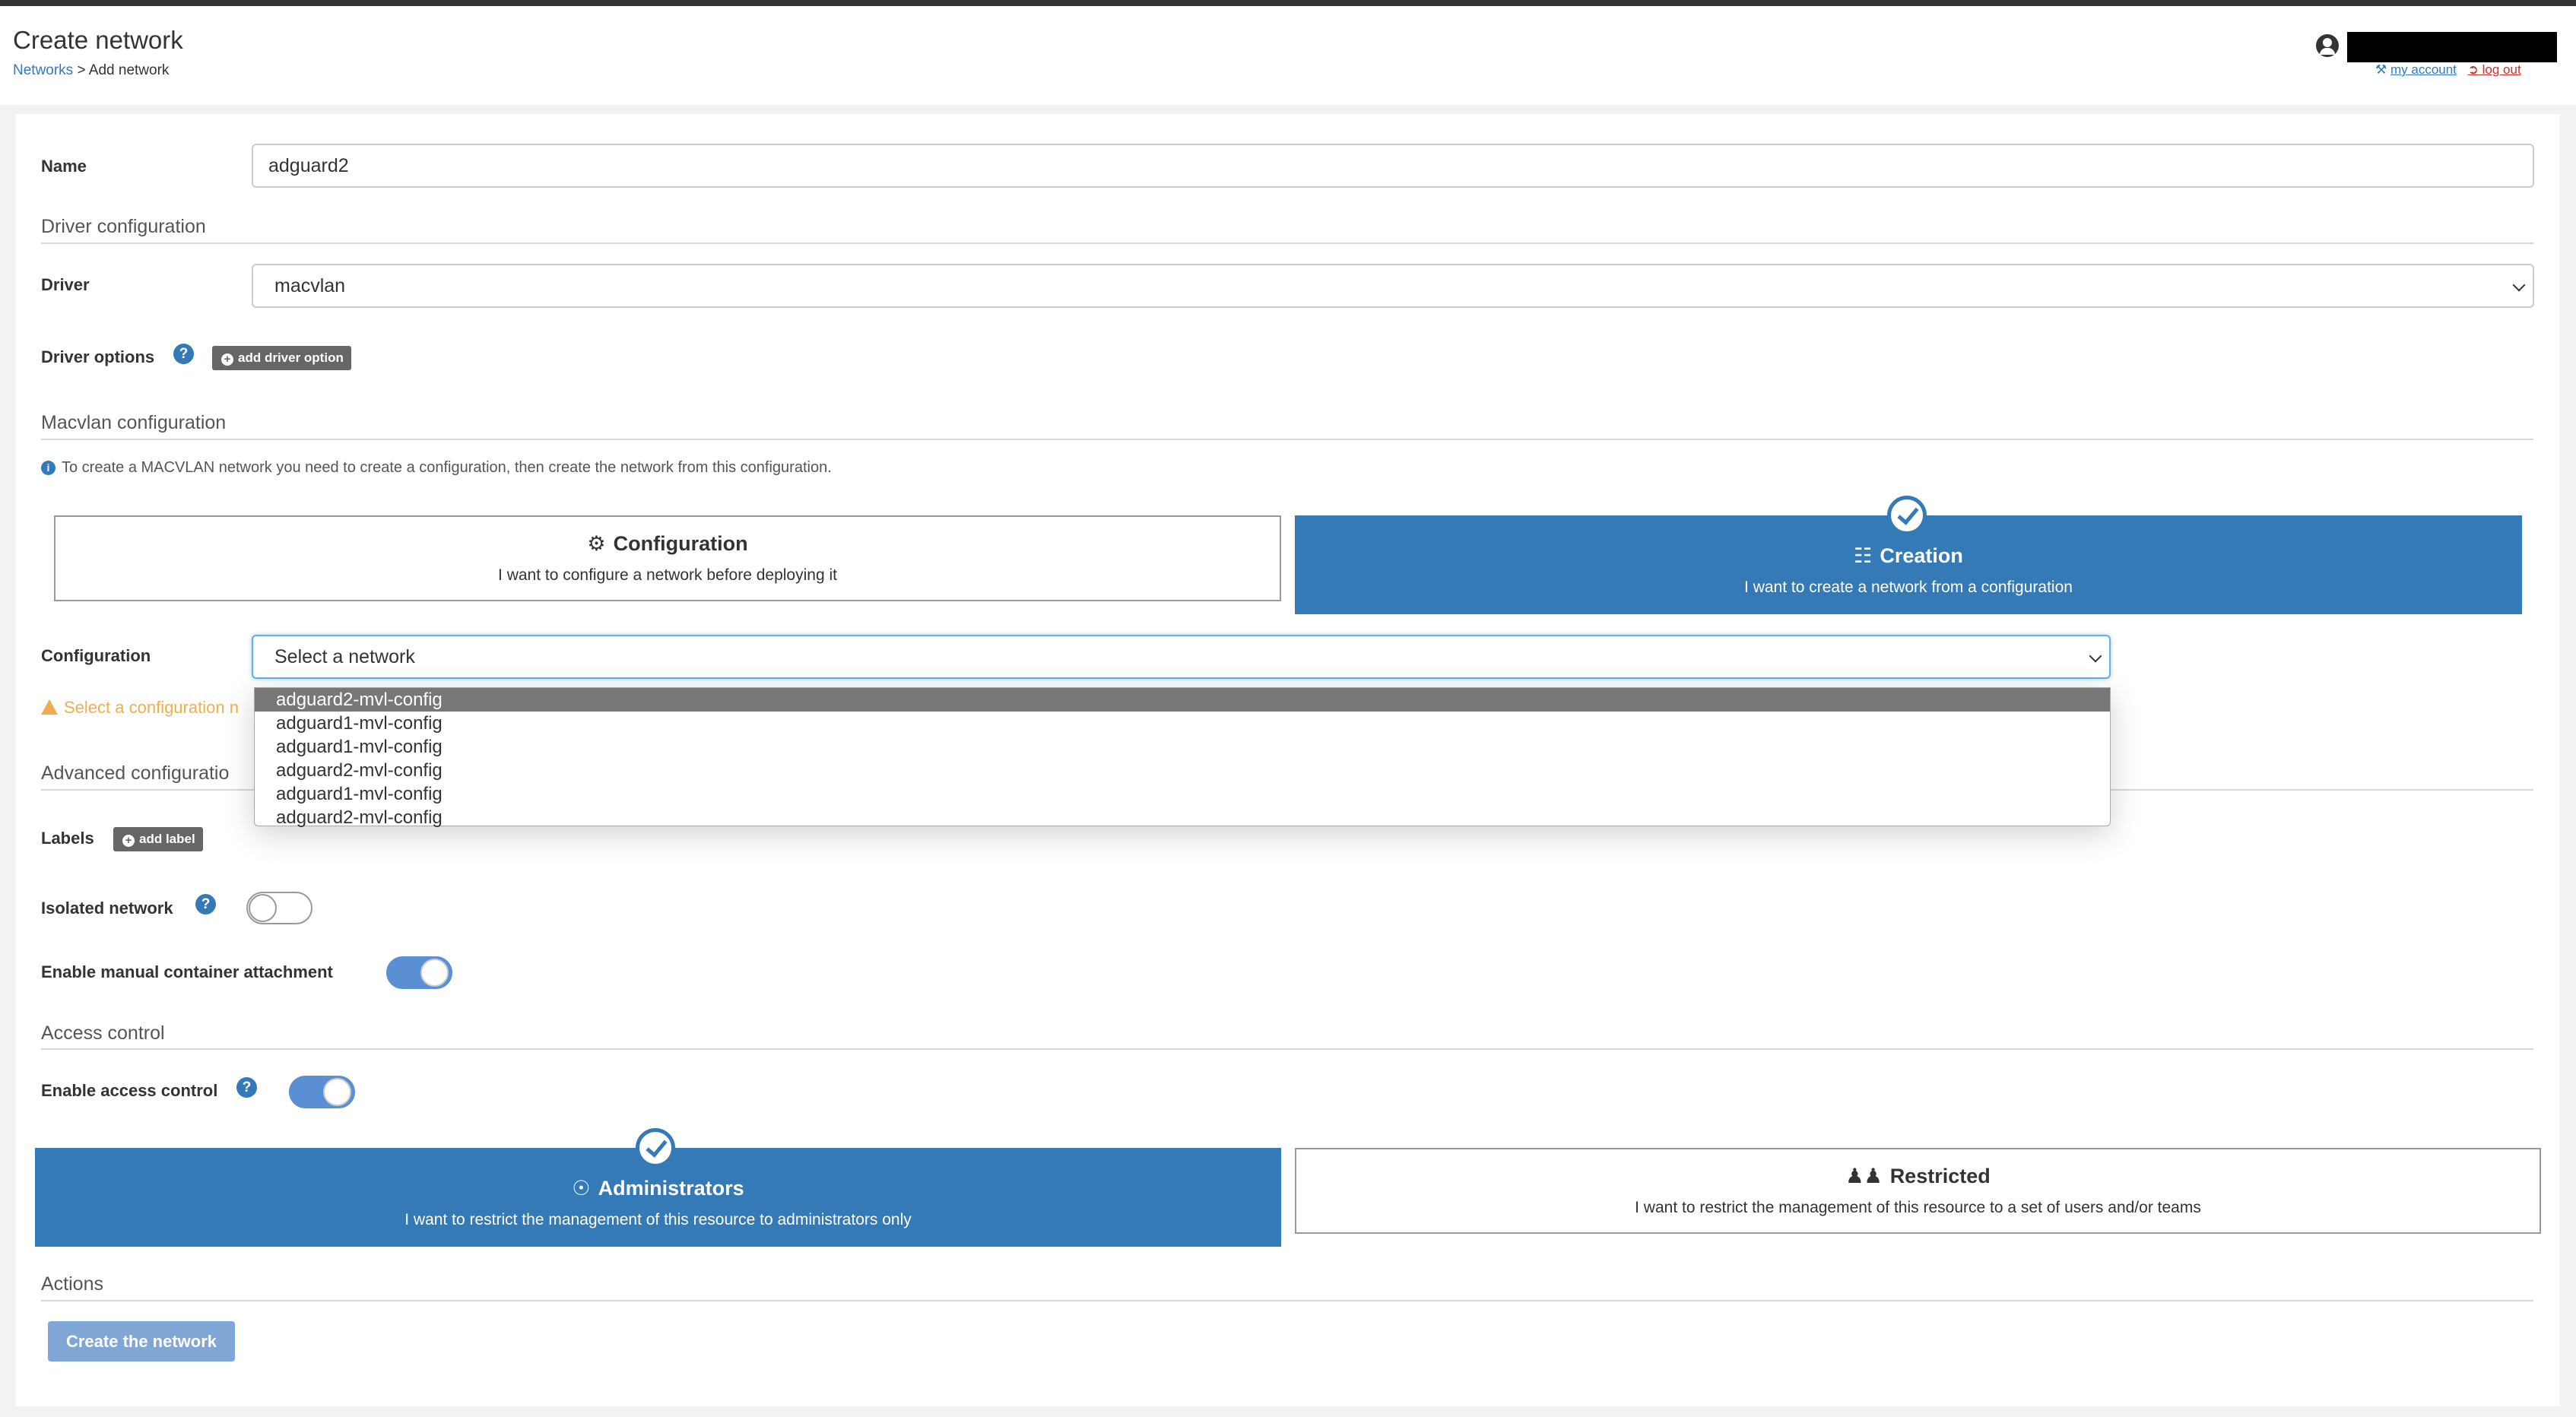 This screenshot has width=2576, height=1417. I want to click on advanced-config-heading: Advanced configuratio, so click(135, 773).